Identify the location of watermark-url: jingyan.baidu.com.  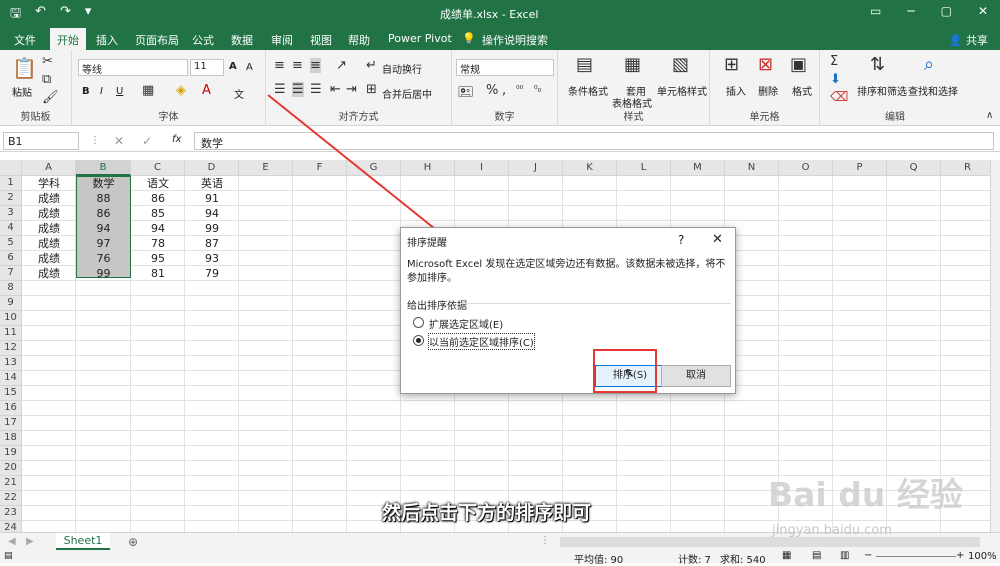
(832, 530).